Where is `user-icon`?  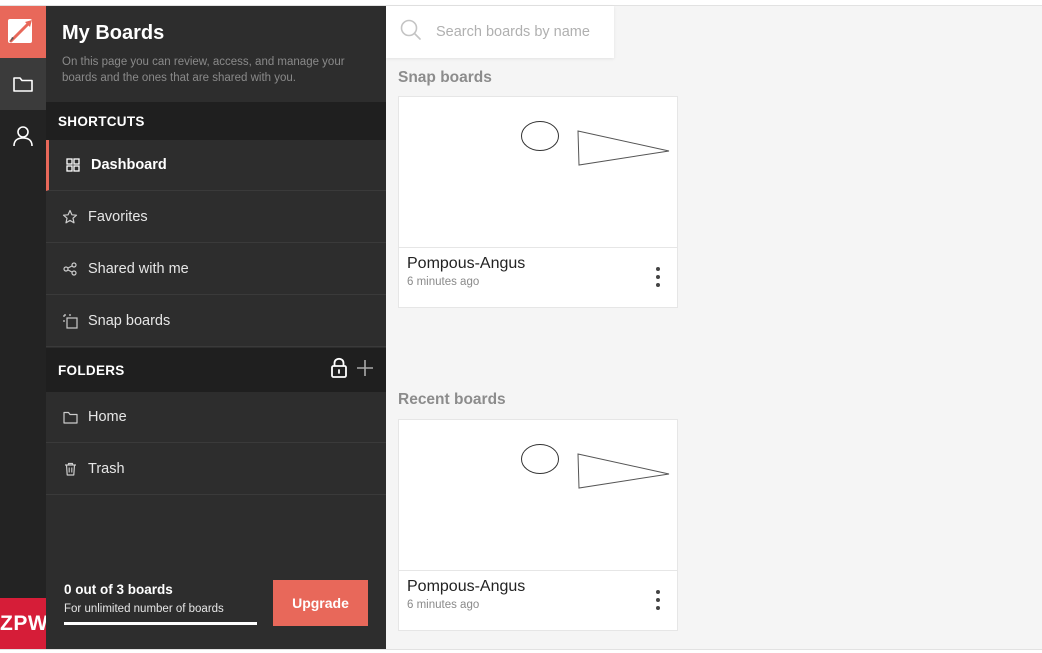
user-icon is located at coordinates (23, 136).